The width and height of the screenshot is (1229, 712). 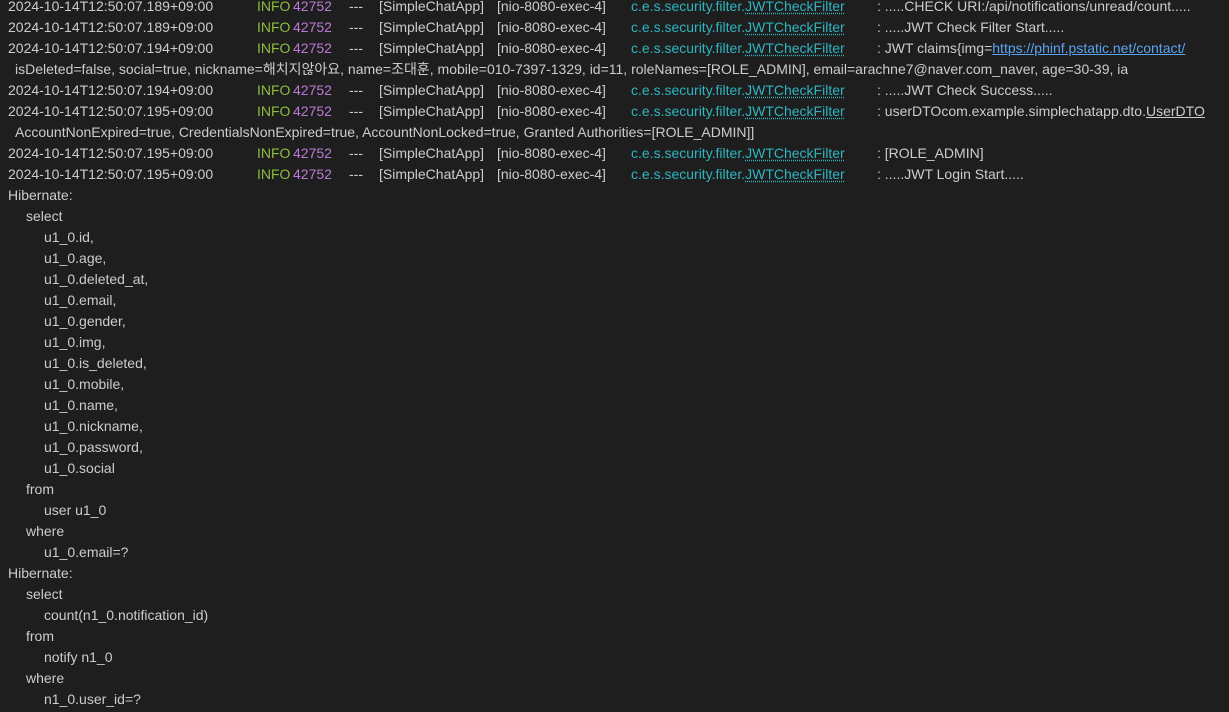 I want to click on sql-column: u1_0.password,, so click(x=93, y=447).